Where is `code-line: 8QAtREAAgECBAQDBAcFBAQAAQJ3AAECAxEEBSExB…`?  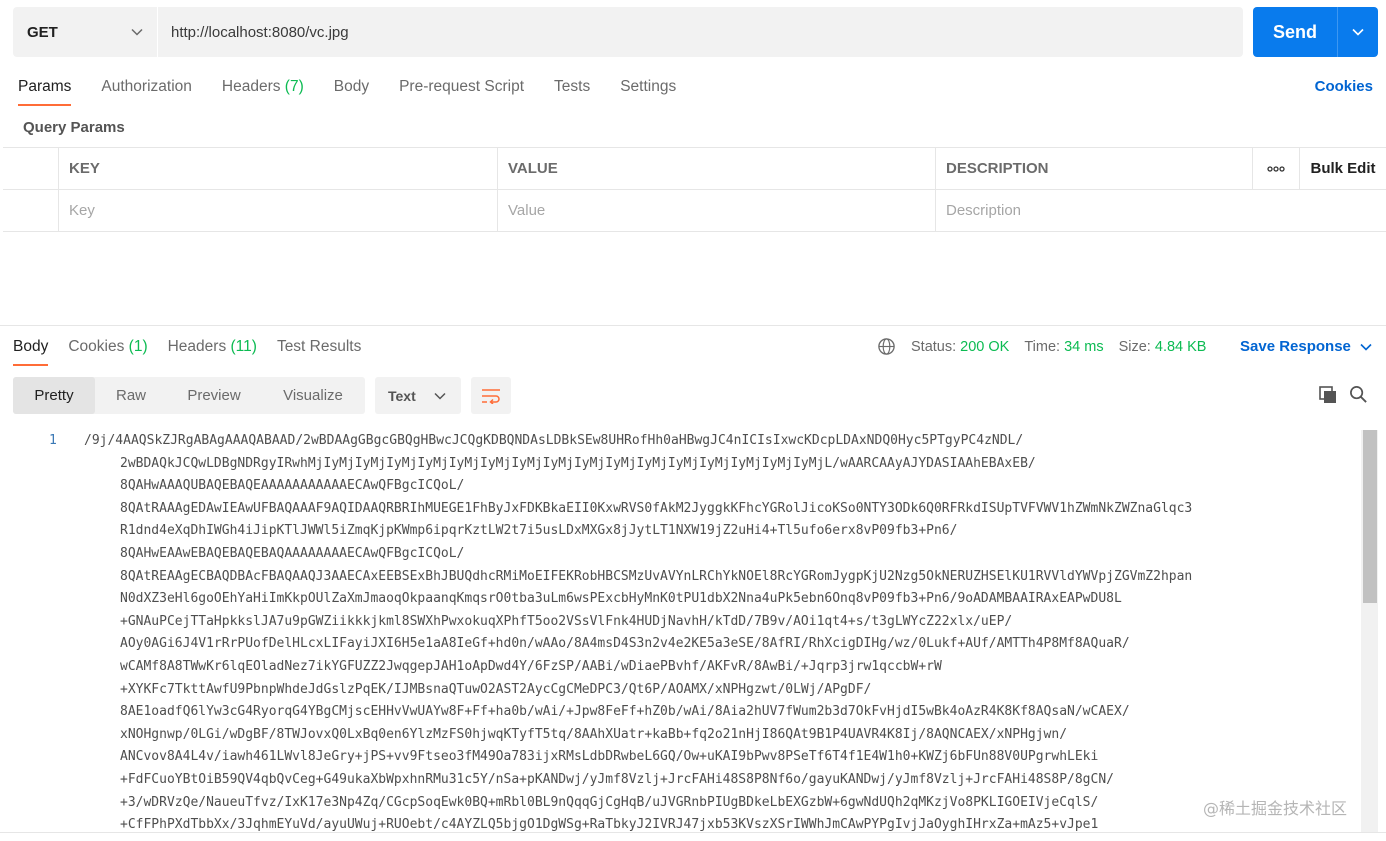 code-line: 8QAtREAAgECBAQDBAcFBAQAAQJ3AAECAxEEBSExB… is located at coordinates (656, 576).